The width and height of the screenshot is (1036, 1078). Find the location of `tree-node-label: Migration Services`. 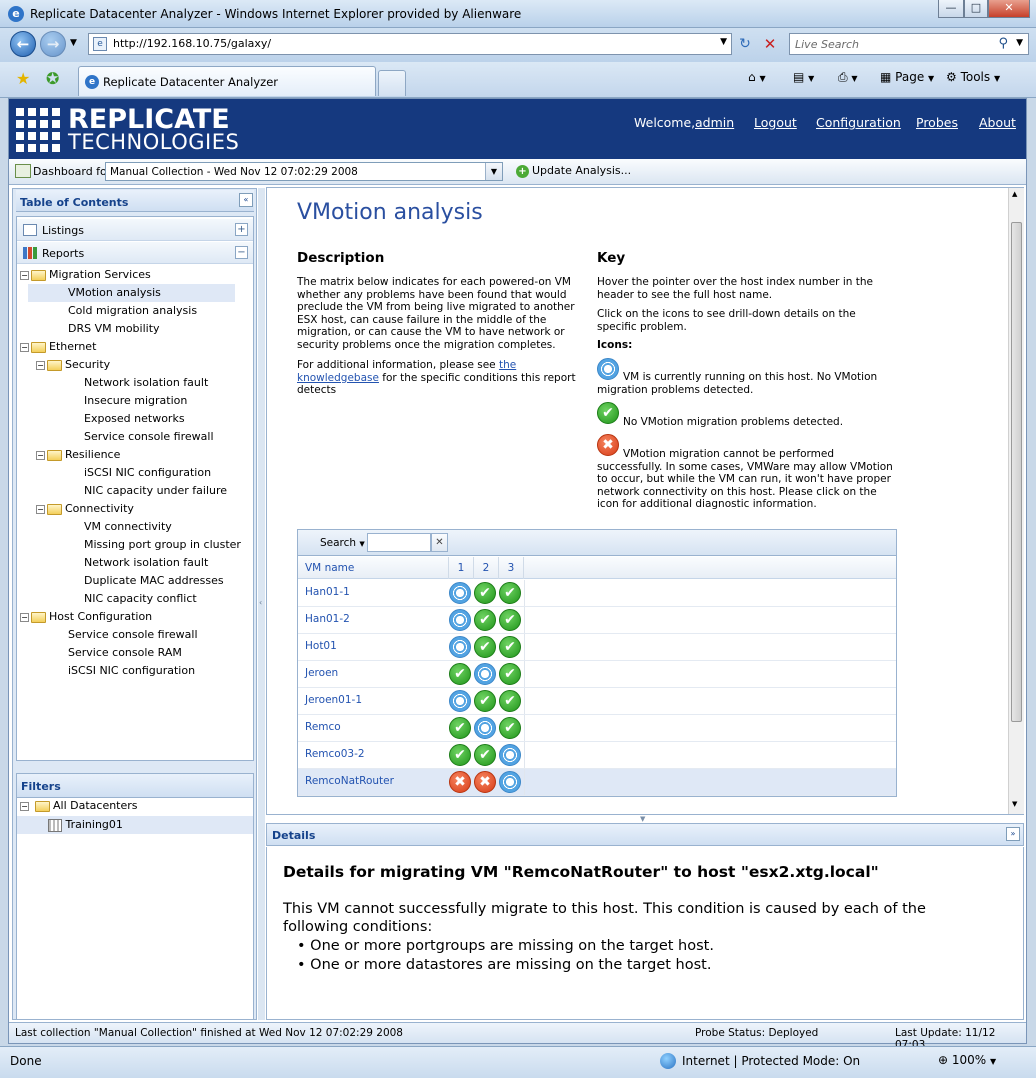

tree-node-label: Migration Services is located at coordinates (100, 274).